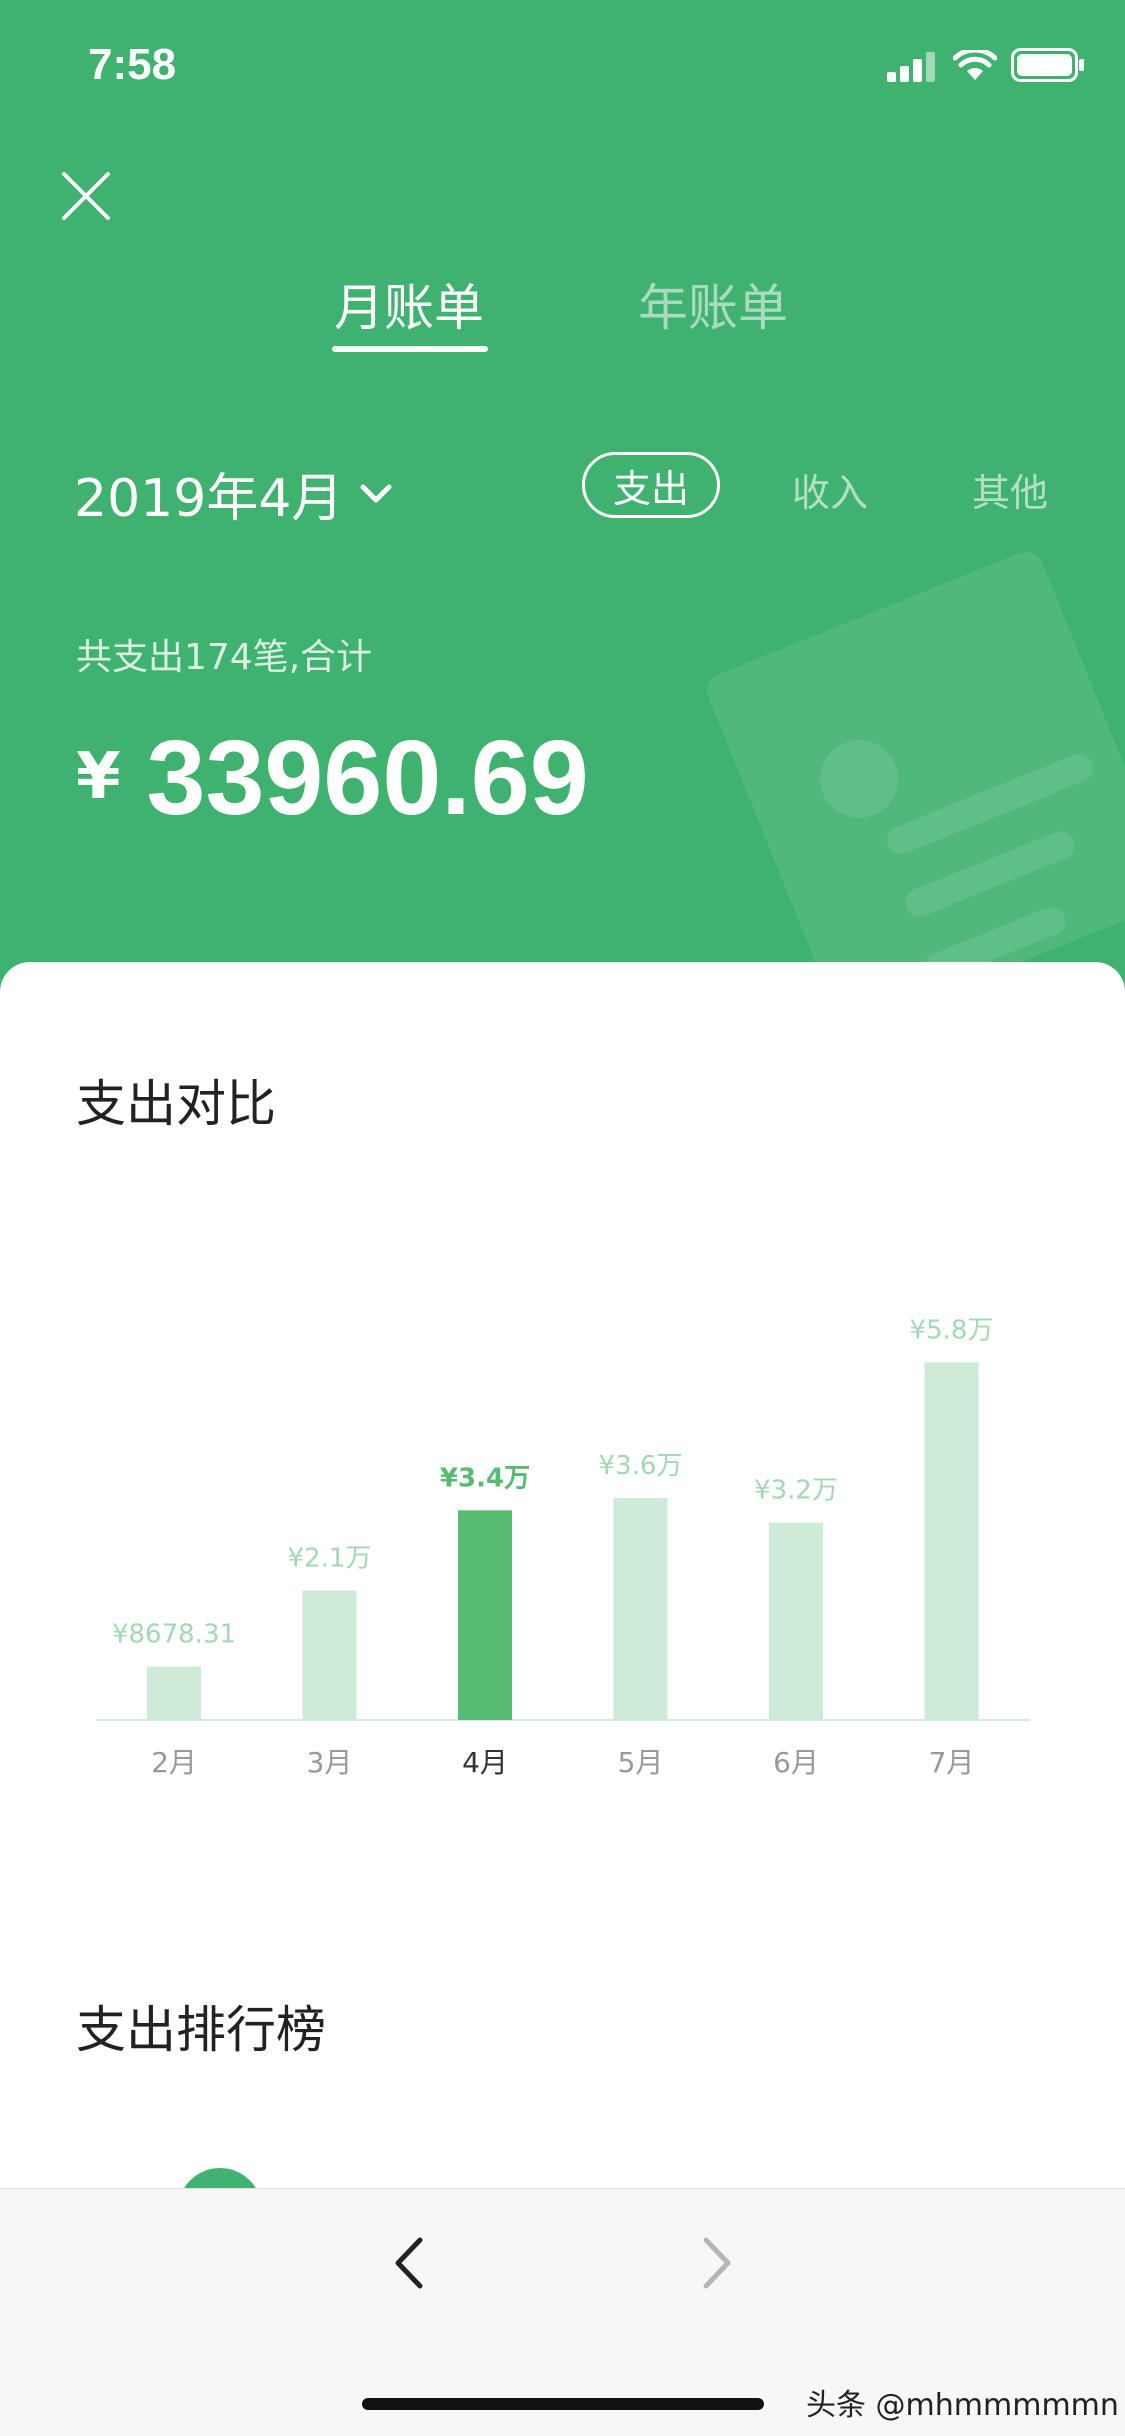  I want to click on comparison-title: 支出对比, so click(176, 1104).